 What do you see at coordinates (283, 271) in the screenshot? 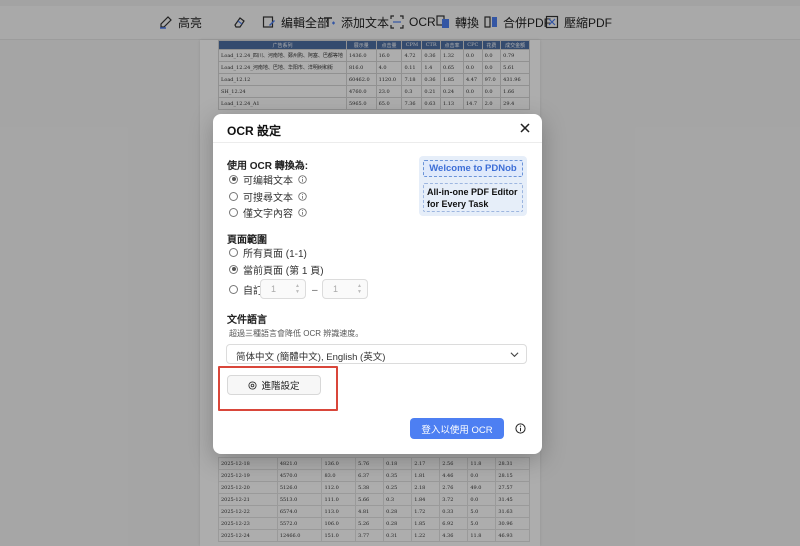
I see `option-label: 當前頁面 (第 1 頁)` at bounding box center [283, 271].